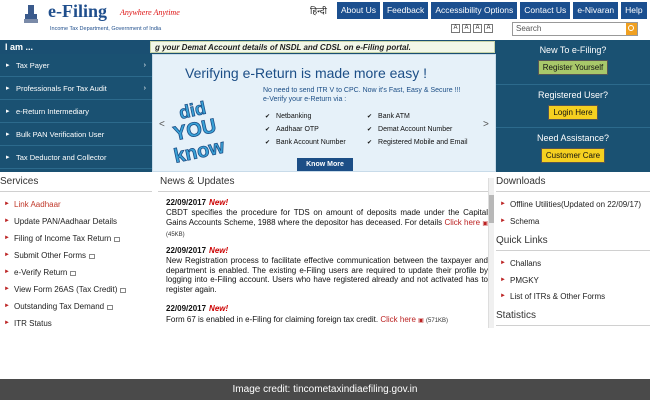 The width and height of the screenshot is (650, 400). What do you see at coordinates (631, 29) in the screenshot?
I see `search-icon` at bounding box center [631, 29].